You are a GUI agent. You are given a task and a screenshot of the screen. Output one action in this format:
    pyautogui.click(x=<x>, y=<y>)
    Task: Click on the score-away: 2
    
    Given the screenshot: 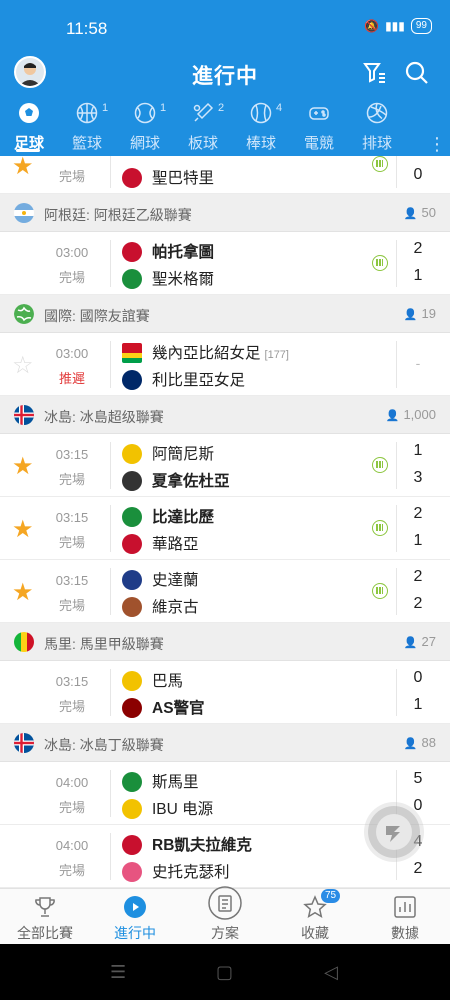 What is the action you would take?
    pyautogui.click(x=418, y=603)
    